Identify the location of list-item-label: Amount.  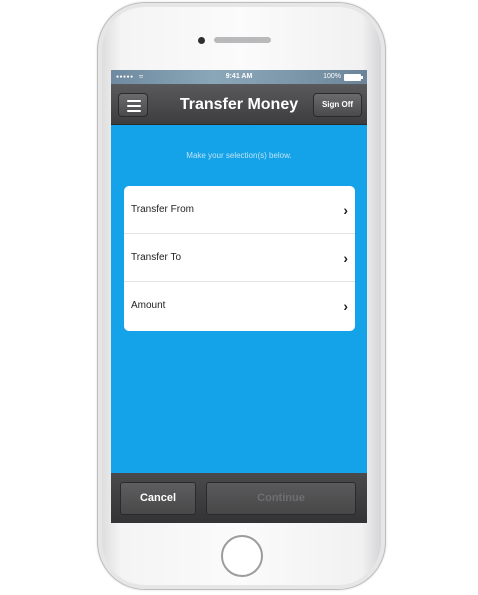
(148, 305).